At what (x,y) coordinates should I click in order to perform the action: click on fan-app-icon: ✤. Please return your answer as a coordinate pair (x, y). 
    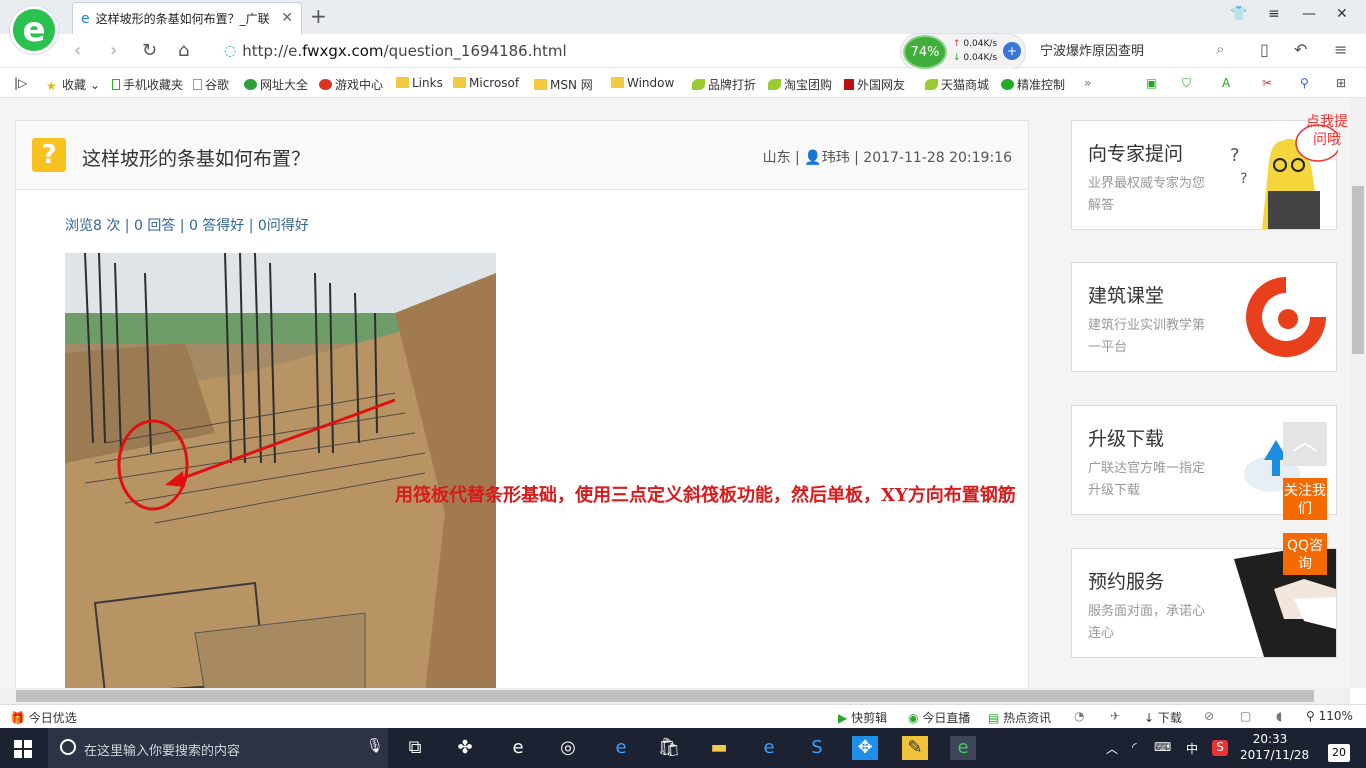
    Looking at the image, I should click on (465, 748).